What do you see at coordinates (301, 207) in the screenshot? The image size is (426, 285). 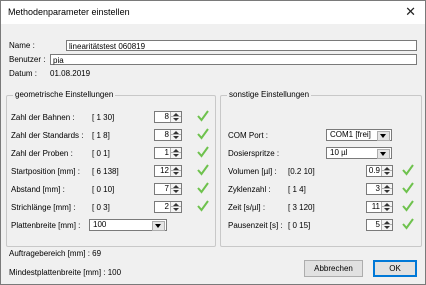 I see `other-row-range: [ 3 120]` at bounding box center [301, 207].